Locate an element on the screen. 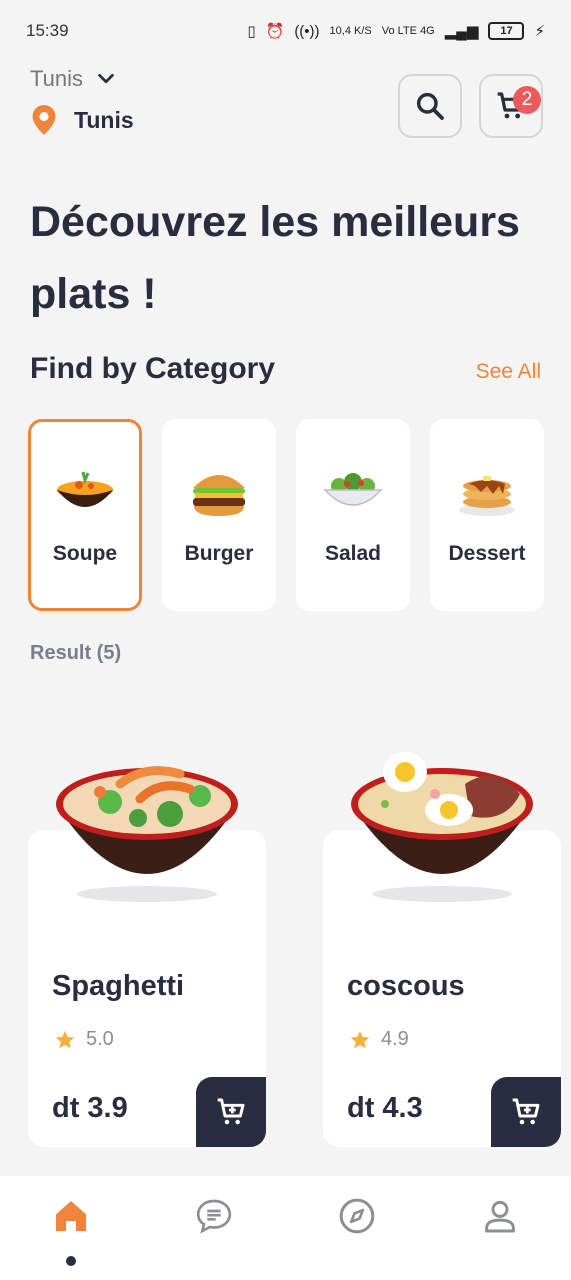  location-block: Tunis Tunis is located at coordinates (82, 101).